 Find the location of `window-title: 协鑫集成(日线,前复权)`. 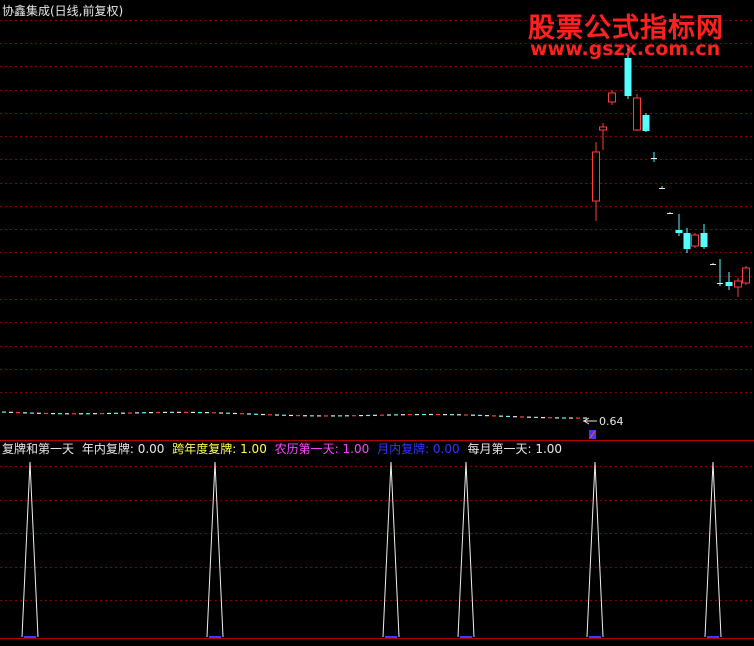

window-title: 协鑫集成(日线,前复权) is located at coordinates (63, 11).